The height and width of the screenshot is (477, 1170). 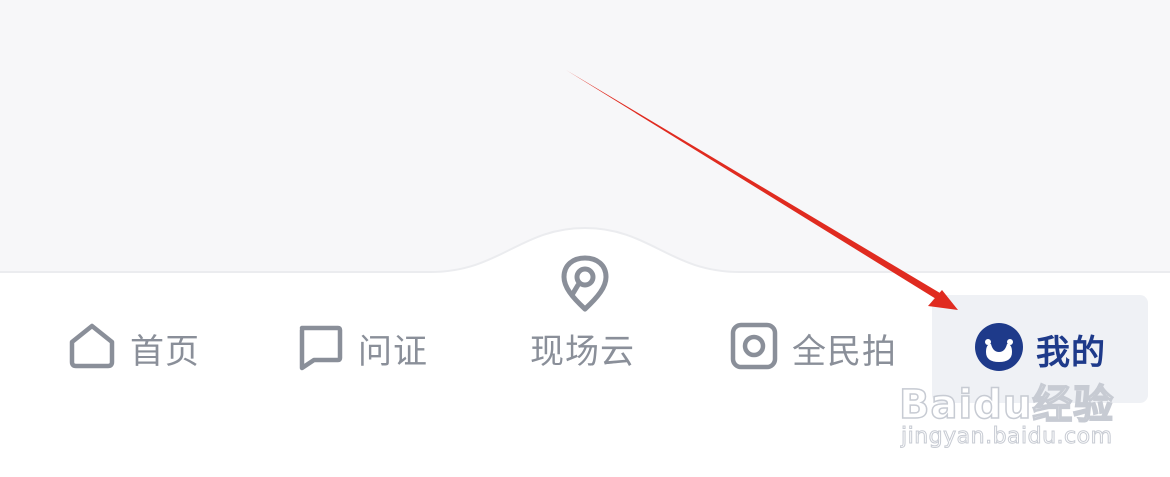 I want to click on tab-scene-label: 现场云, so click(x=582, y=351).